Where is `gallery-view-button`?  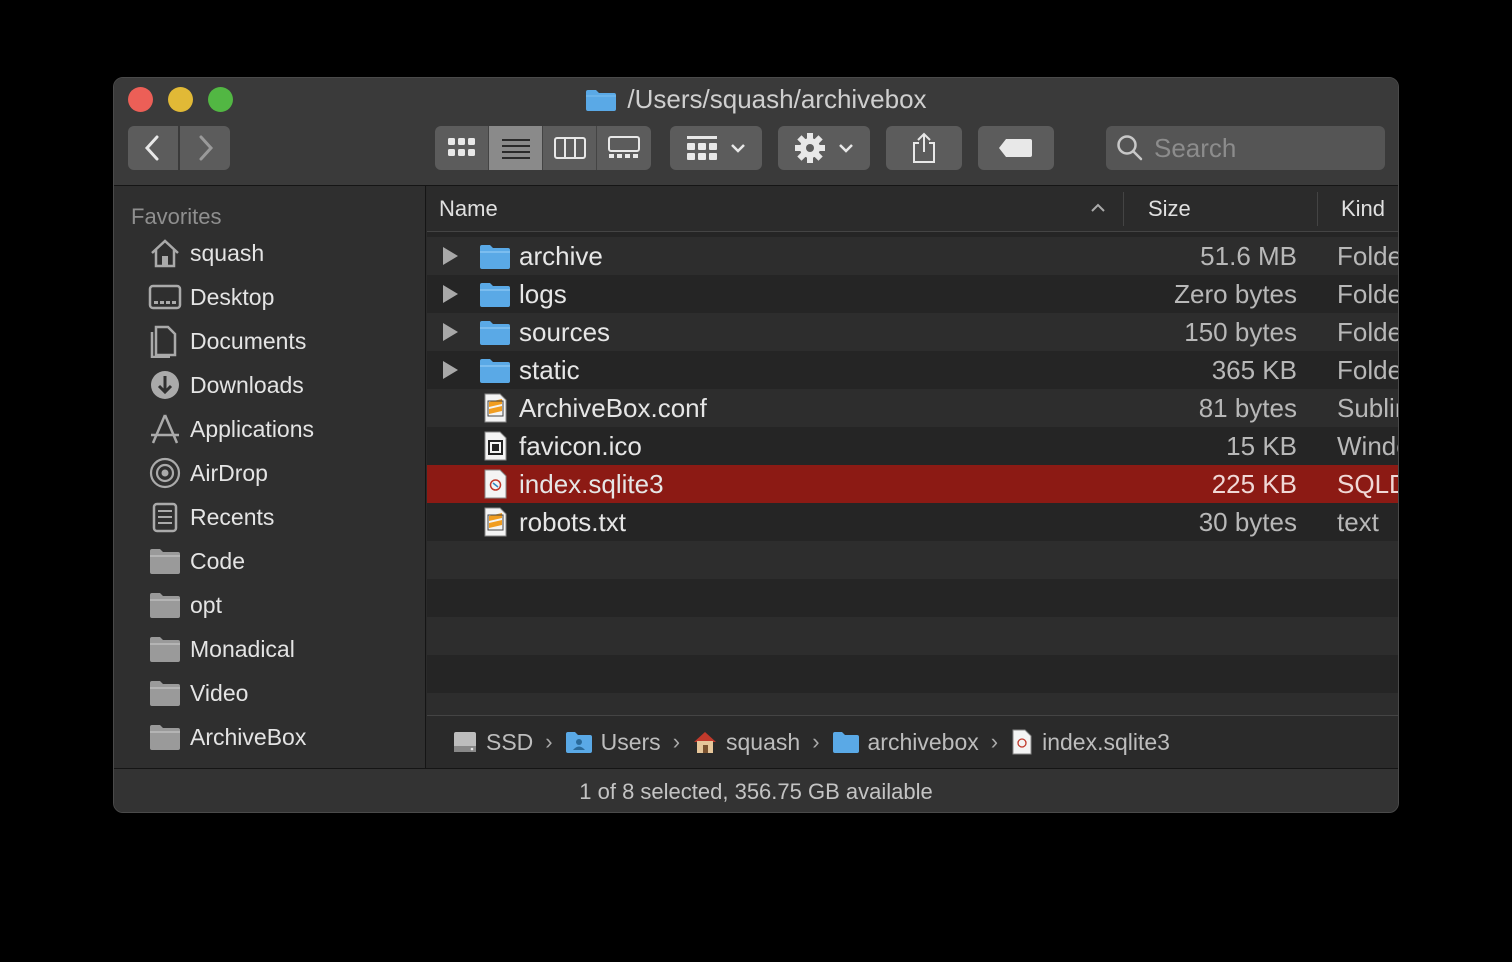
gallery-view-button is located at coordinates (624, 148).